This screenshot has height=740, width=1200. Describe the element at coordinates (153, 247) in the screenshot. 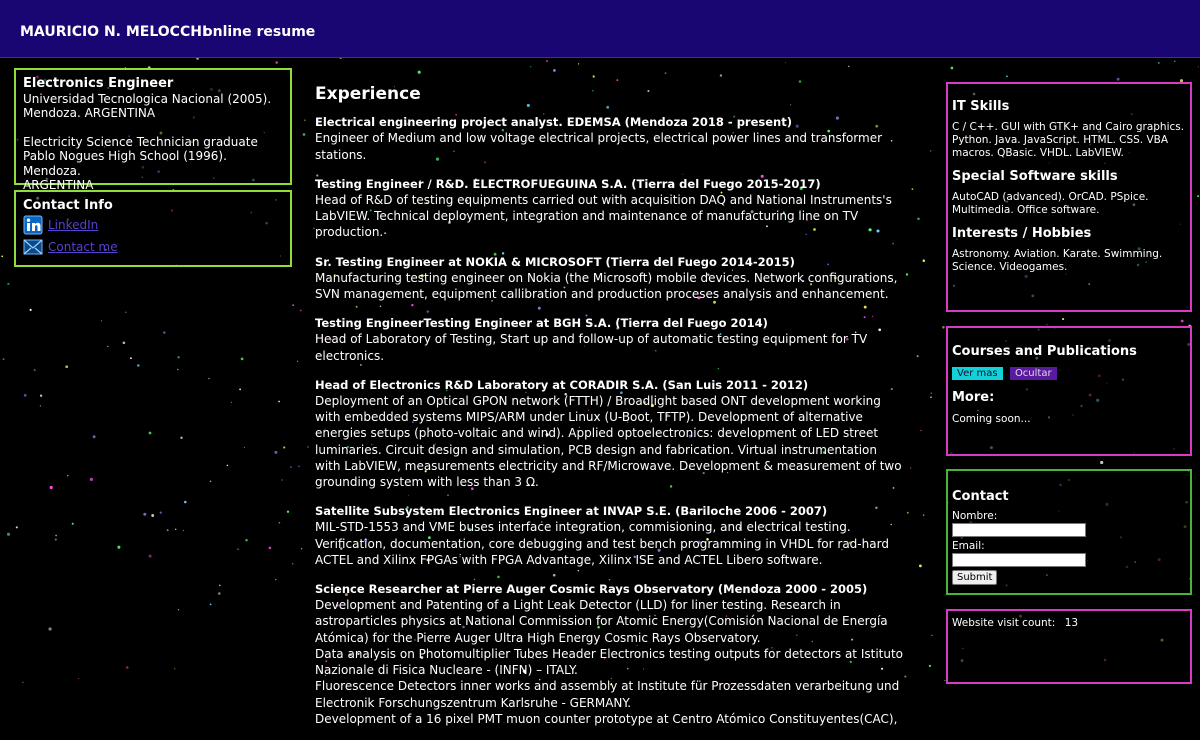

I see `mail-row: Contact me` at that location.